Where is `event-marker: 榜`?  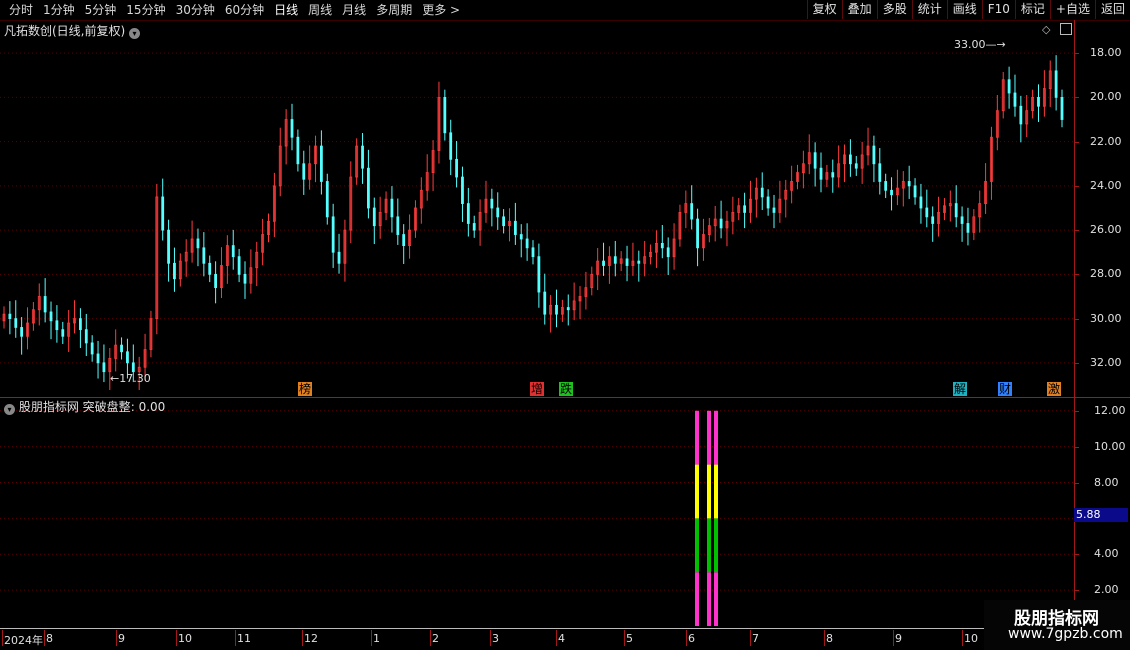
event-marker: 榜 is located at coordinates (305, 389).